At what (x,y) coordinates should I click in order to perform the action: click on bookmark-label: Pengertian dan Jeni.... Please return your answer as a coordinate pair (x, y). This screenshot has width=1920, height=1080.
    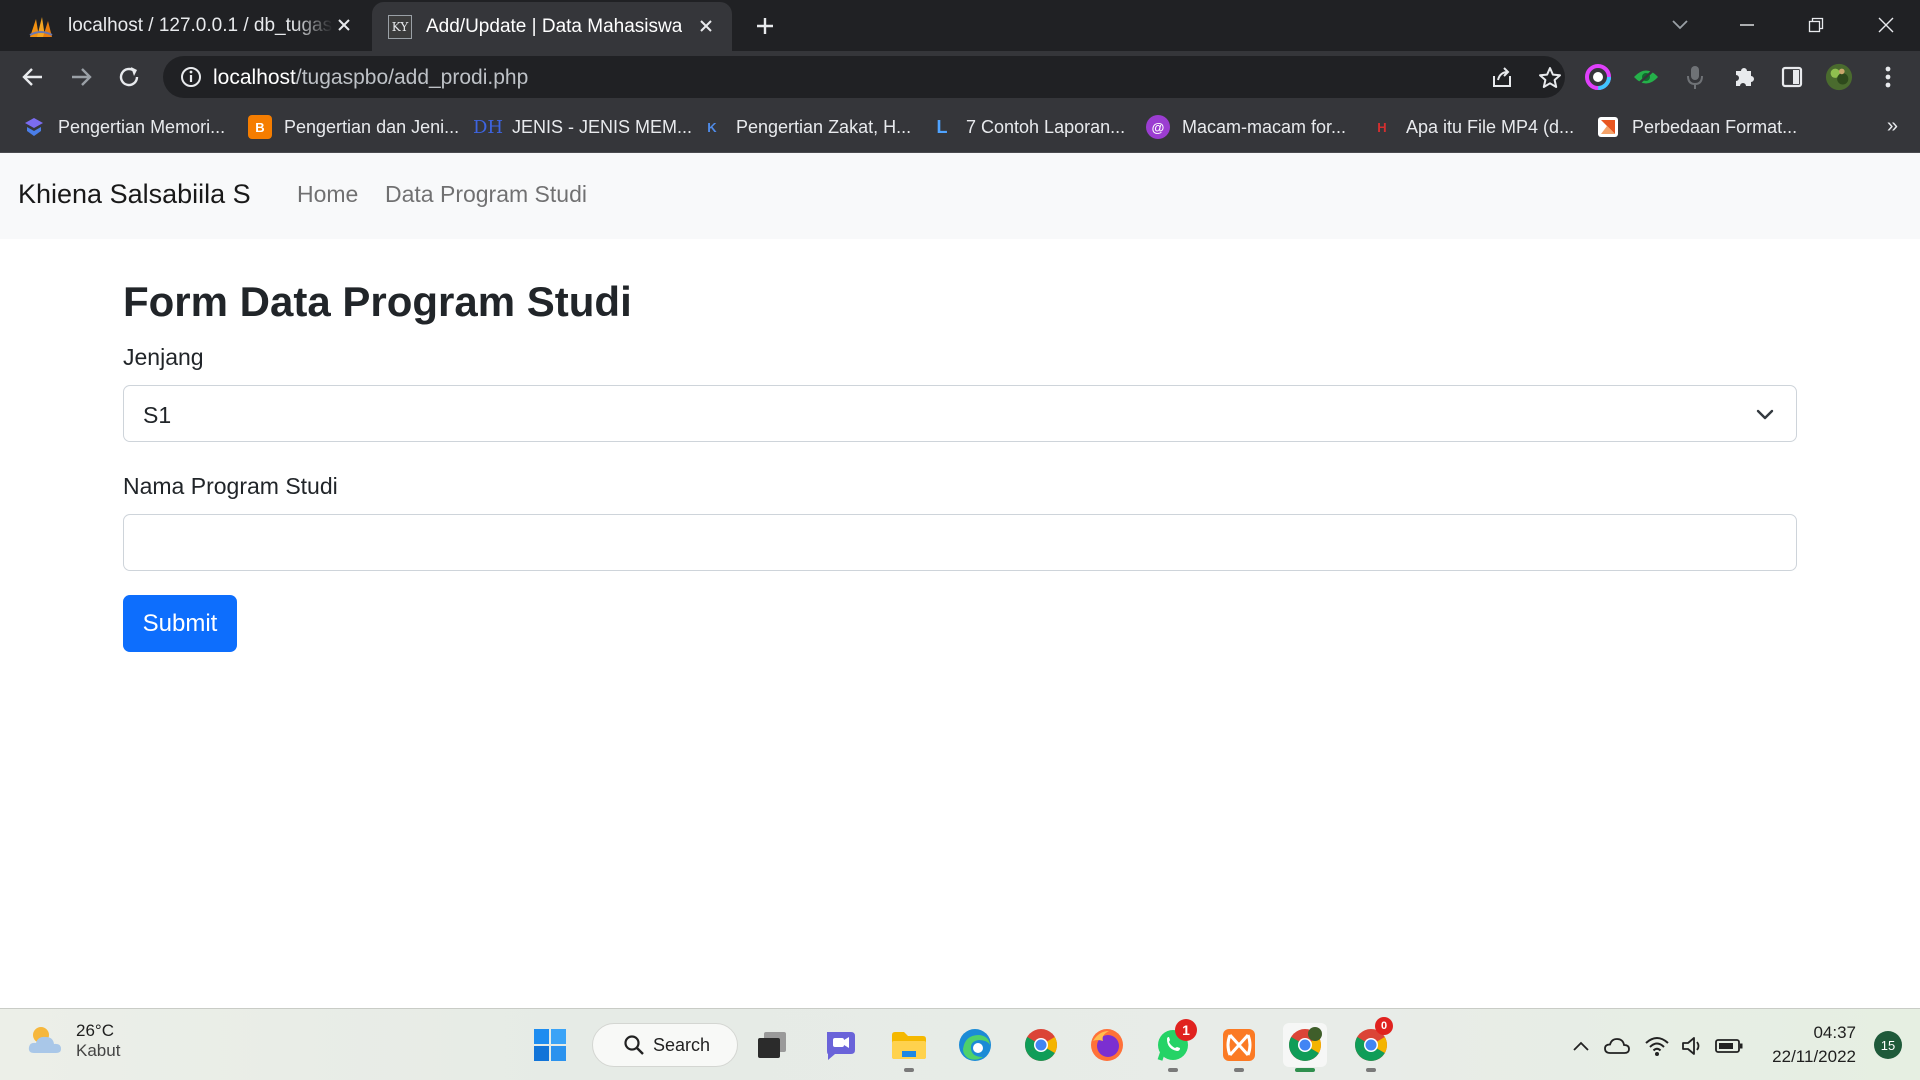
    Looking at the image, I should click on (372, 126).